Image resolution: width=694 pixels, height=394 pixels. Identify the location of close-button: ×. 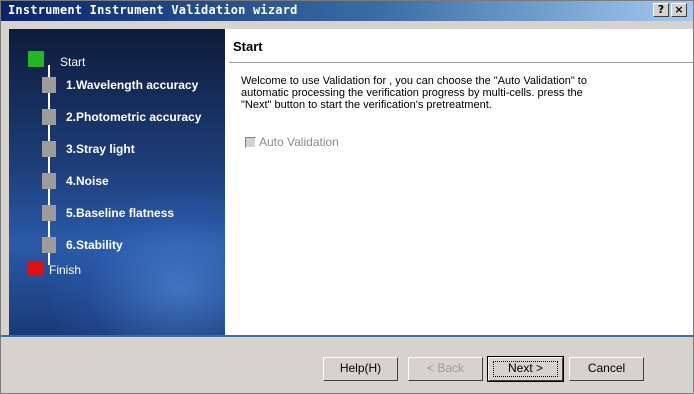
(679, 10).